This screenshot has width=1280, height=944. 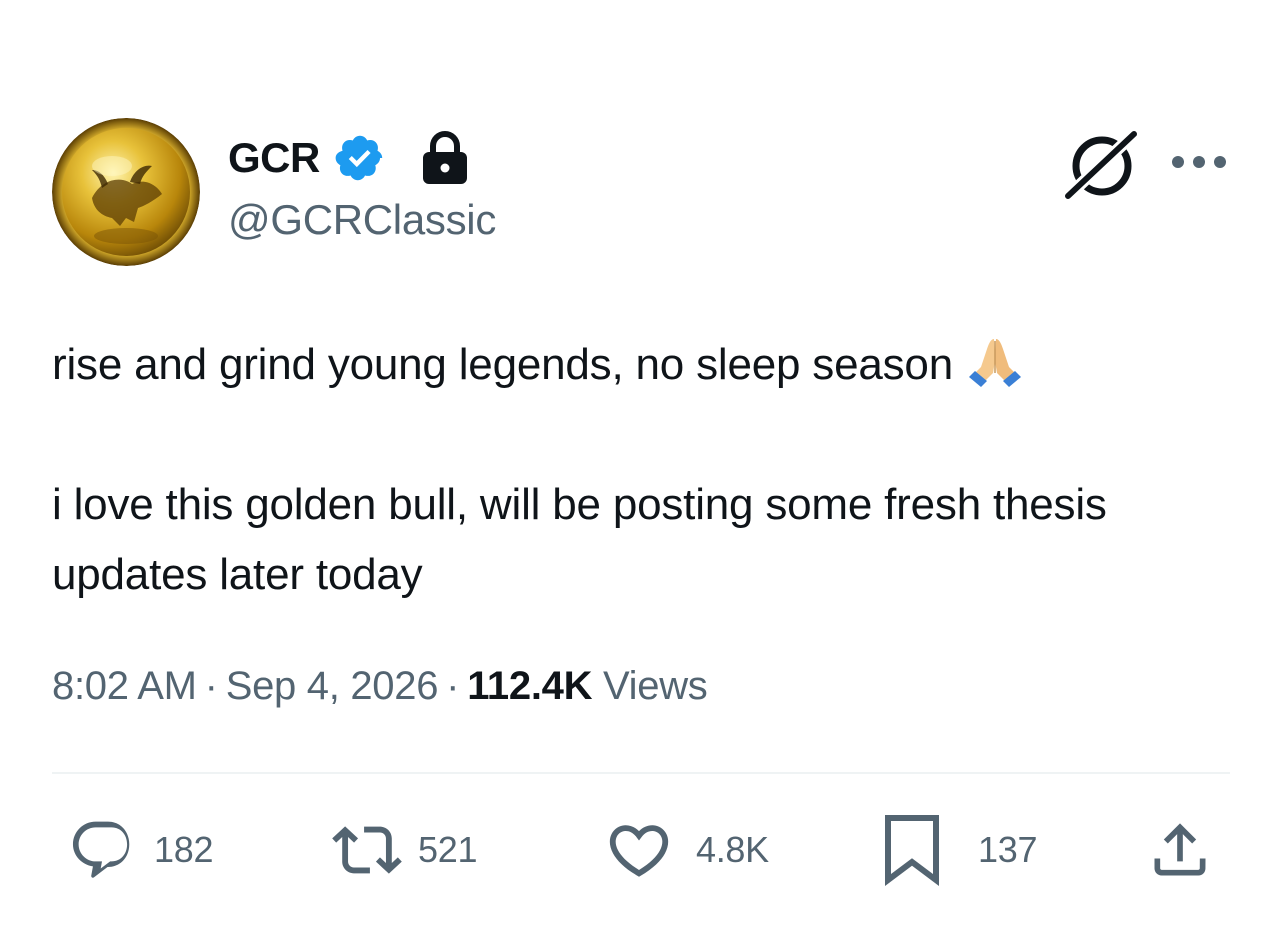 I want to click on like-button: 4.8K, so click(x=686, y=850).